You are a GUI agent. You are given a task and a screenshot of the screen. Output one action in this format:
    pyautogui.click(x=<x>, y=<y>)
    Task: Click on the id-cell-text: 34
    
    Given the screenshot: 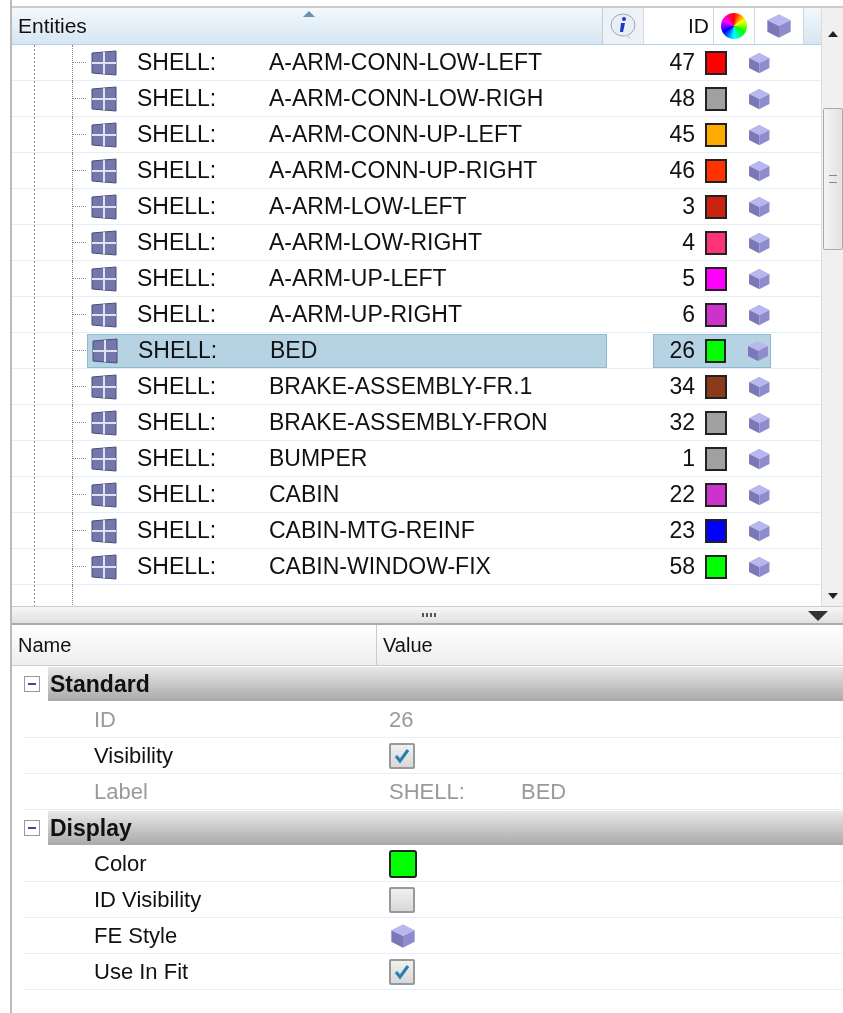 What is the action you would take?
    pyautogui.click(x=681, y=386)
    